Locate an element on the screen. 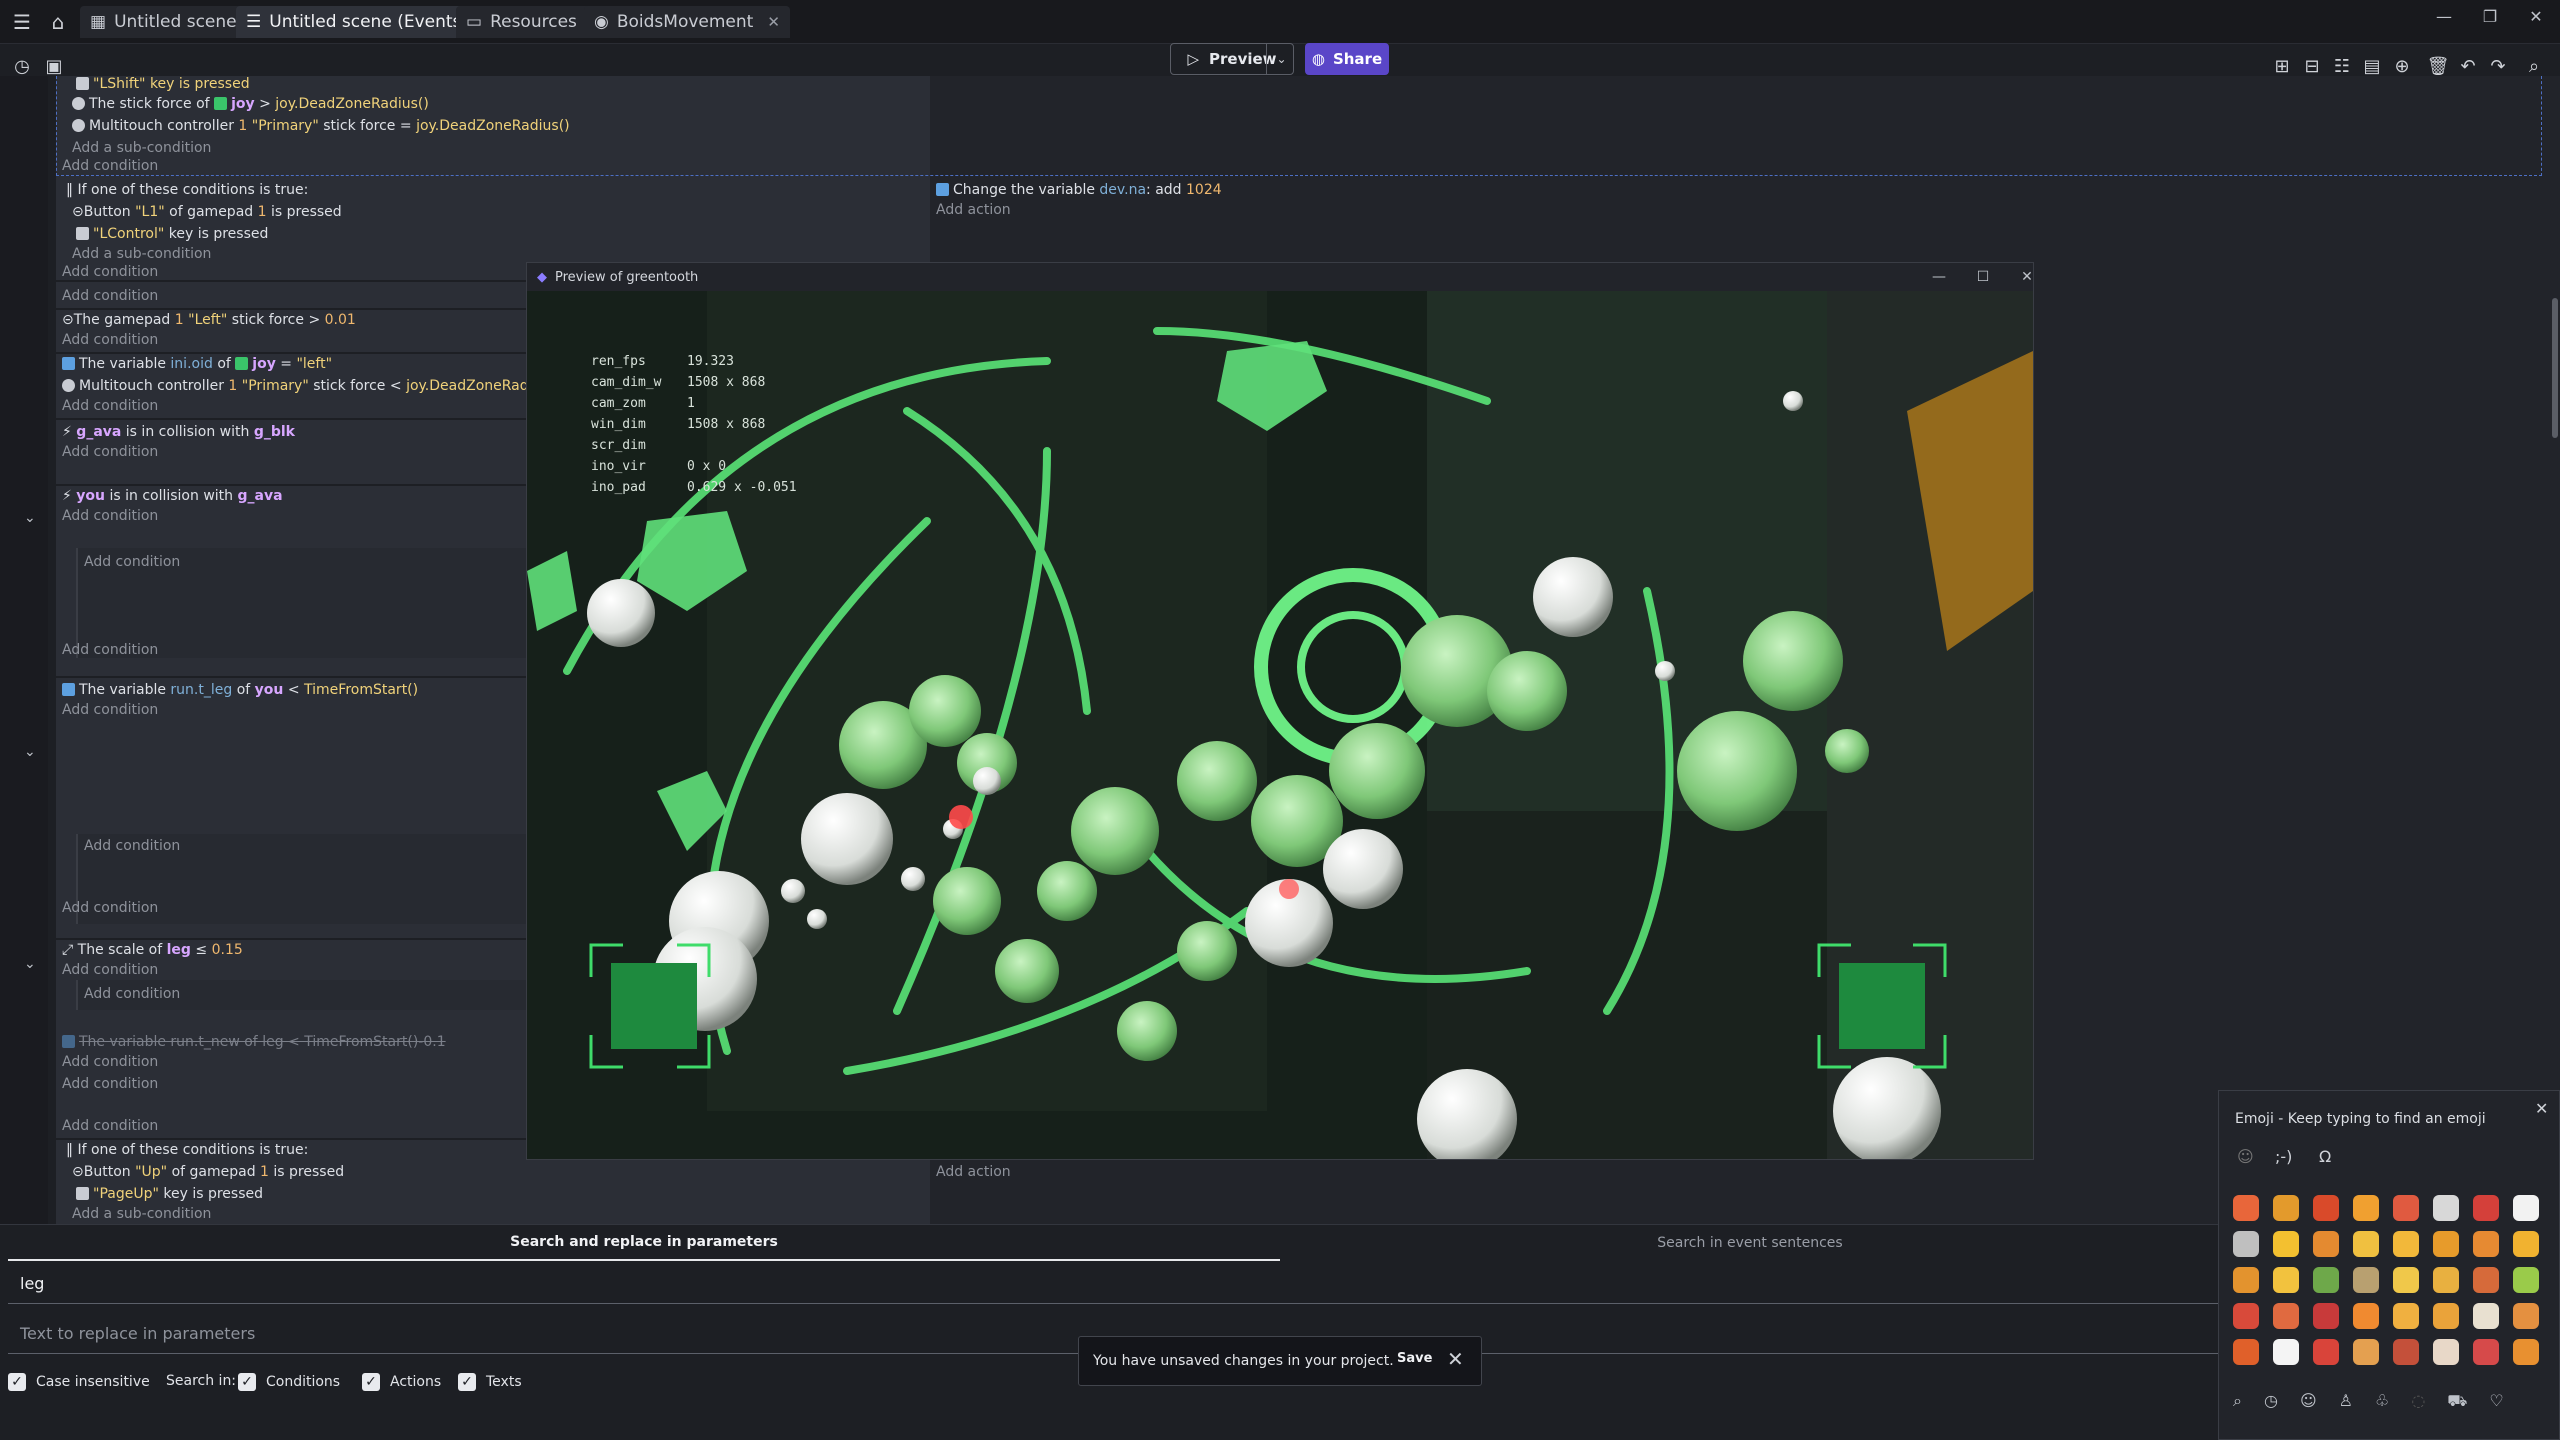 This screenshot has height=1440, width=2560. condition-button-up: ⊝Button "Up" of gamepad 1 is pressed is located at coordinates (208, 1172).